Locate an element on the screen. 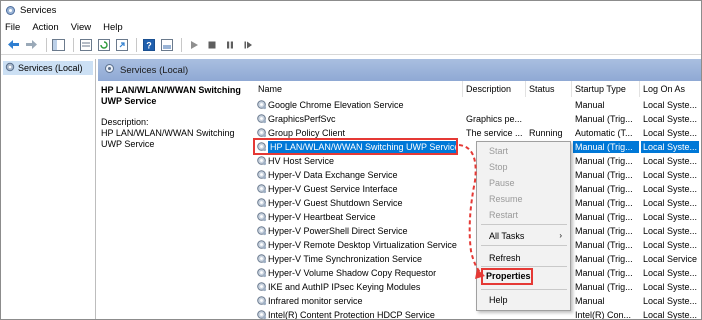  back-arrow-icon is located at coordinates (13, 44).